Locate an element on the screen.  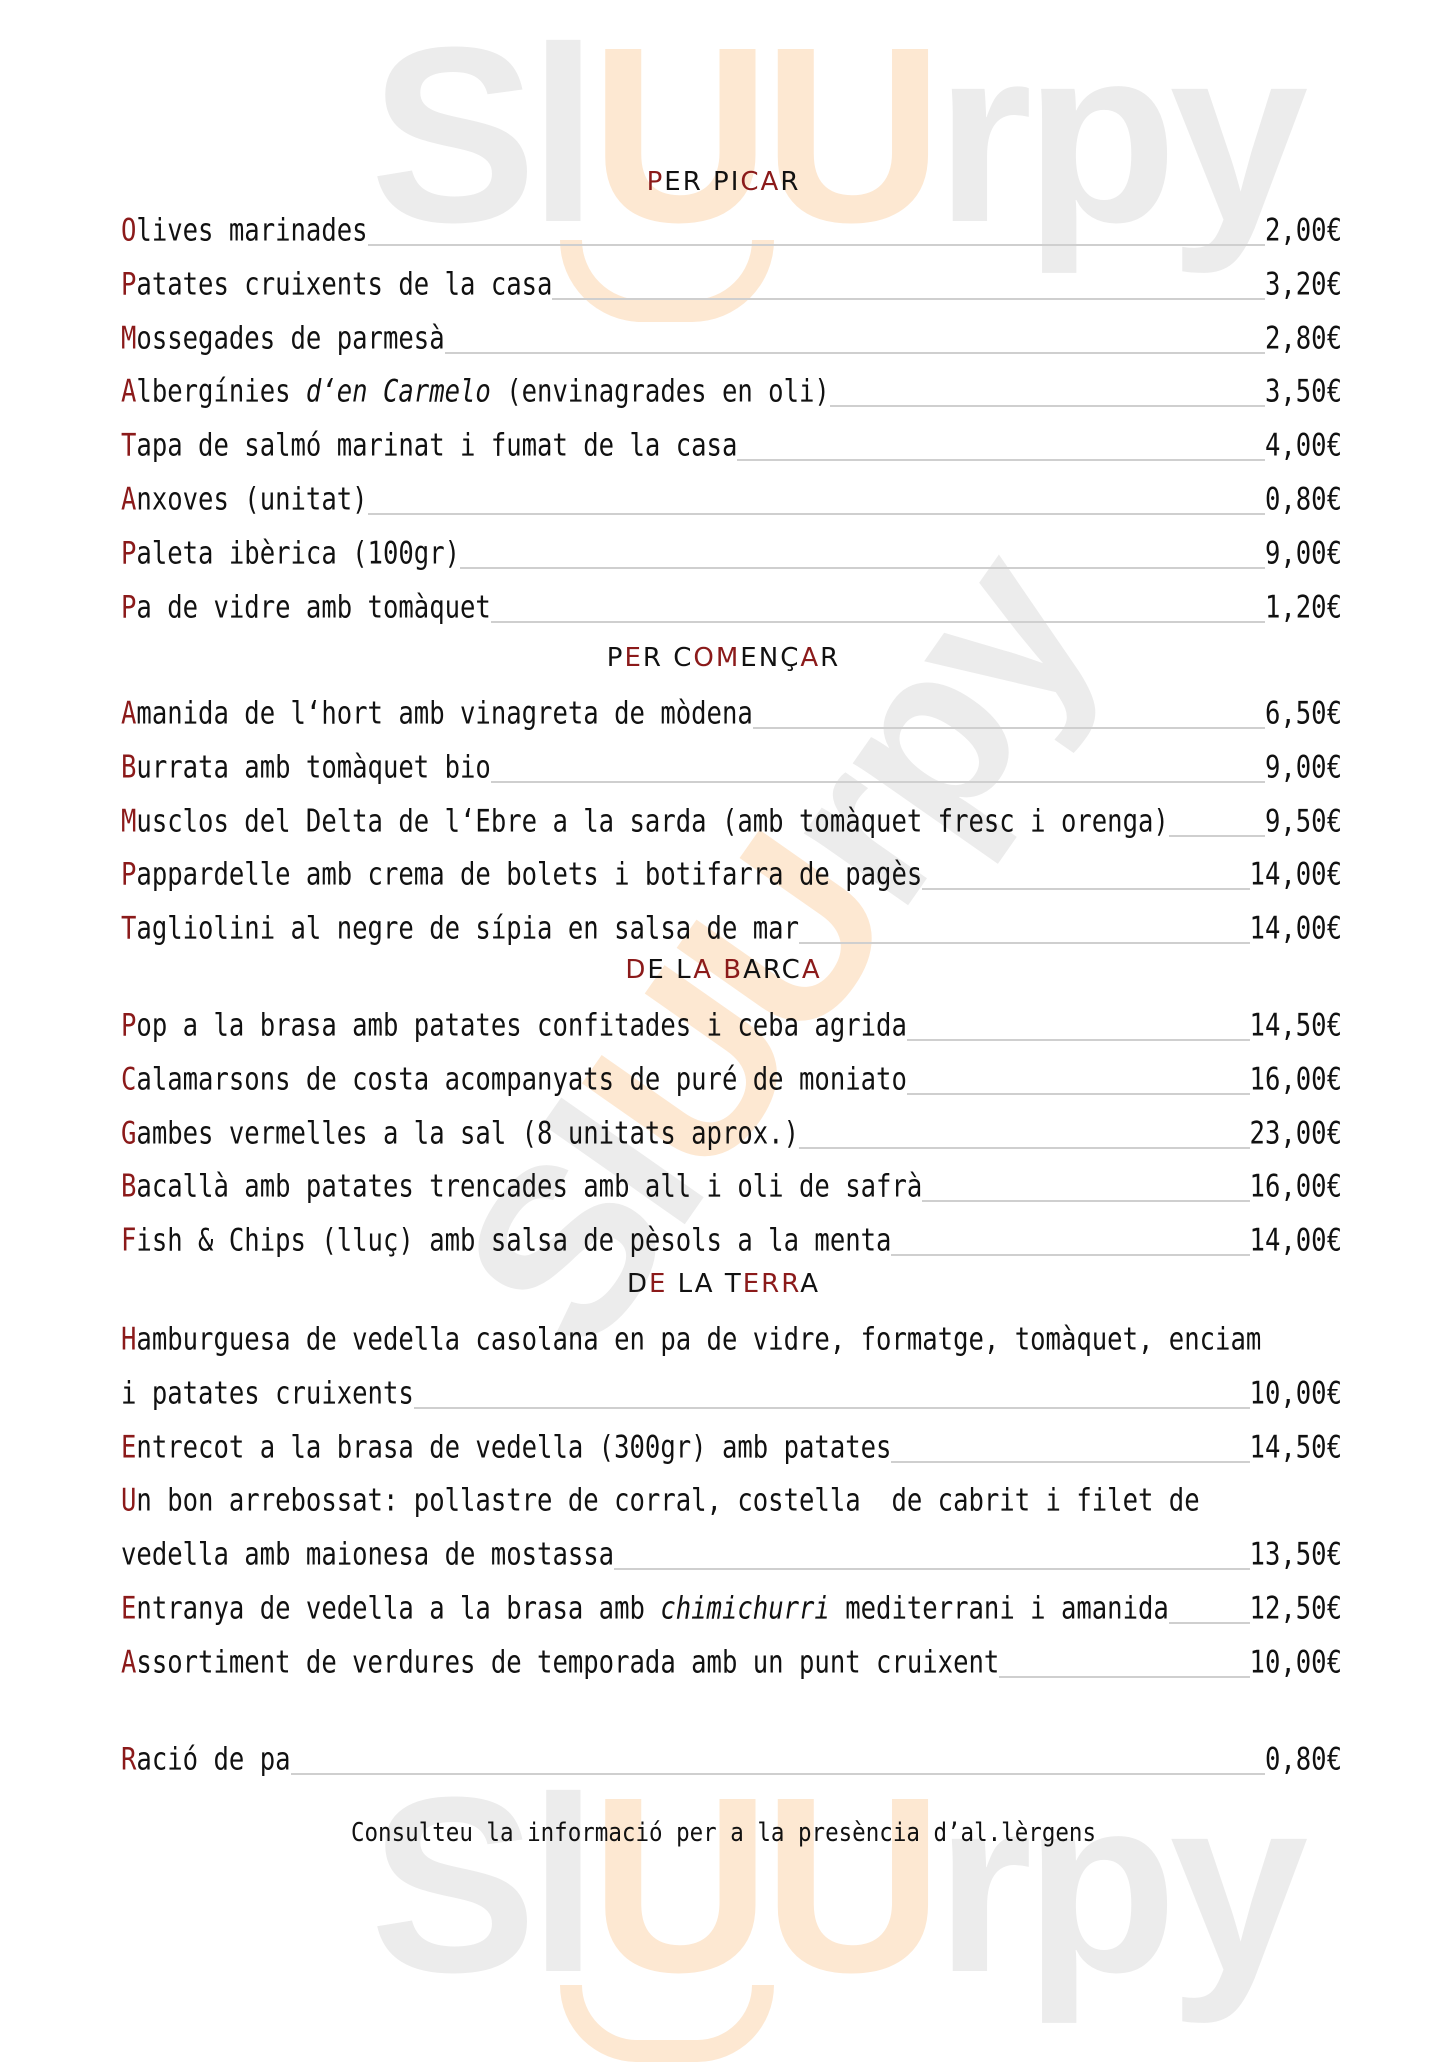
item-price: 16,00€ is located at coordinates (1295, 1079).